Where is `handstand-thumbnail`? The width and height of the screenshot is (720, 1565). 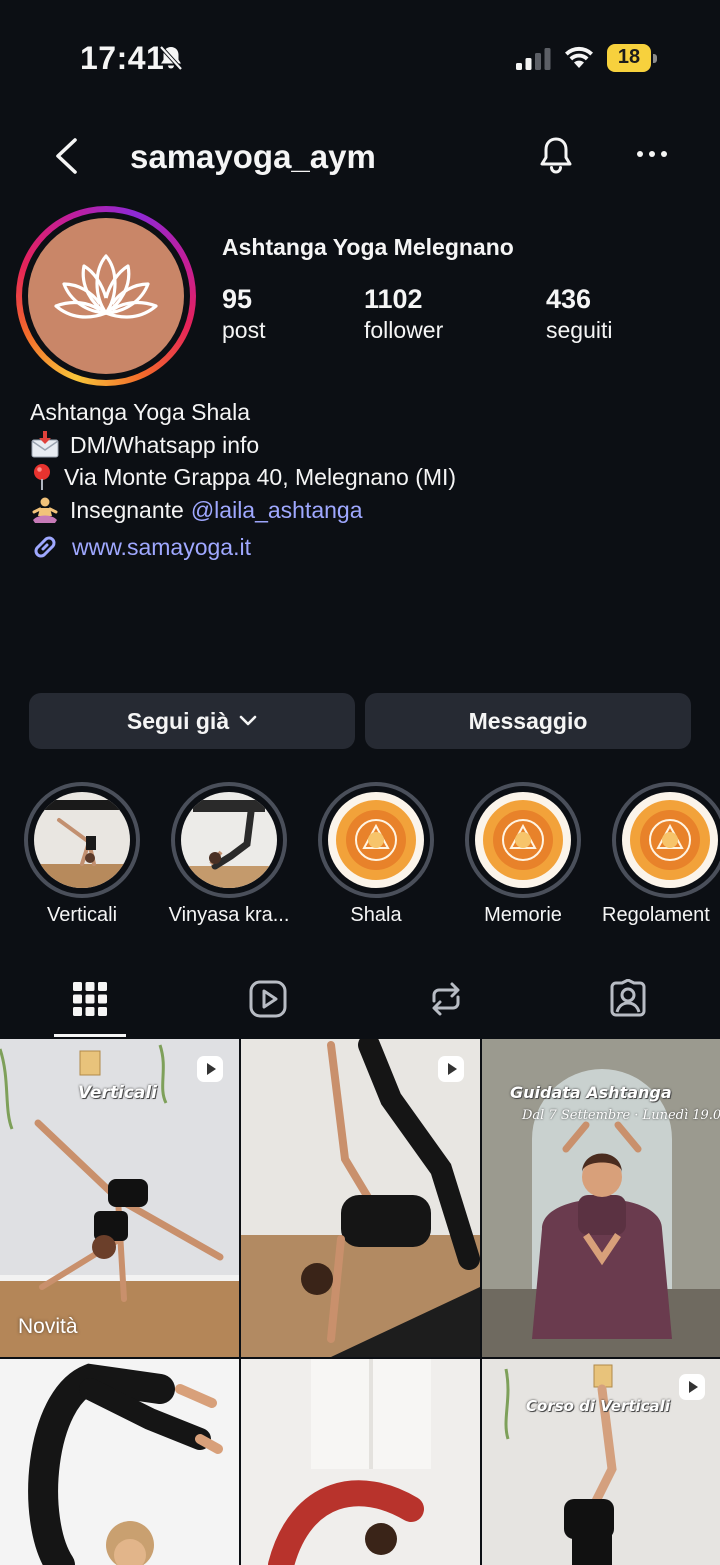
handstand-thumbnail is located at coordinates (82, 840).